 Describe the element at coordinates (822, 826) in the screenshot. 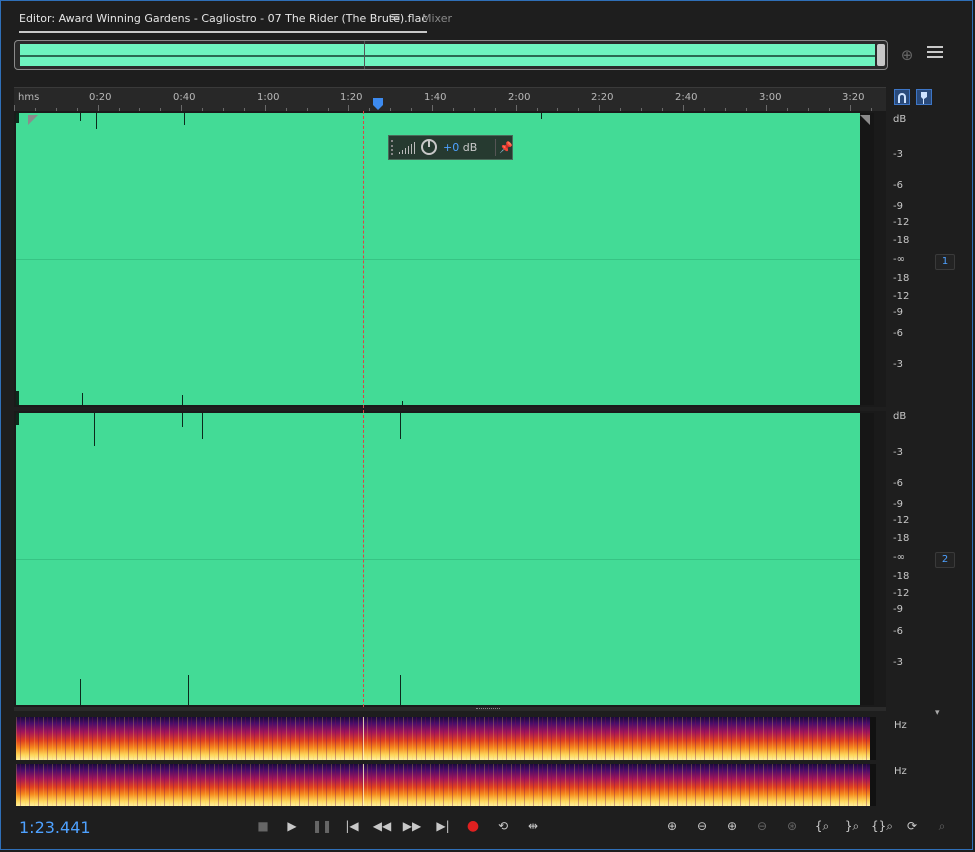

I see `zoom-in-left-edge-icon: {⌕` at that location.